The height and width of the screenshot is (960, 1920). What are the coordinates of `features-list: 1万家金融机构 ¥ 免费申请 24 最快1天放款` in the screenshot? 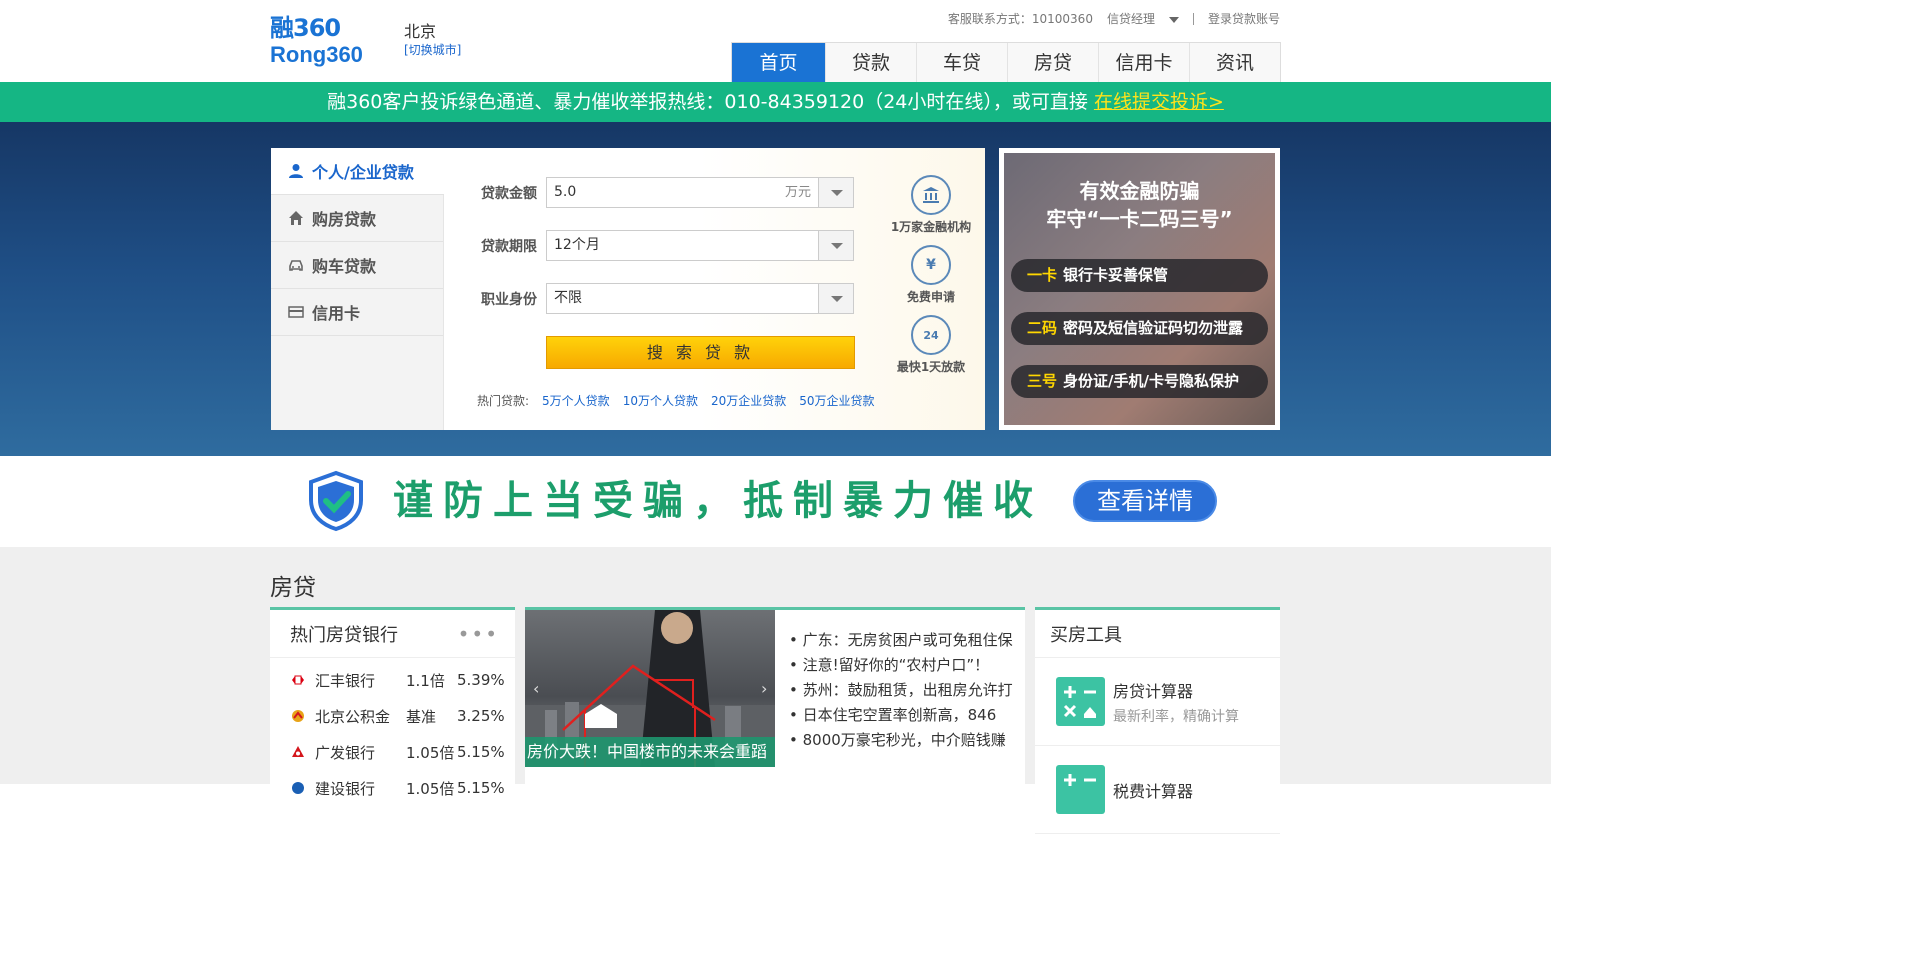 It's located at (931, 280).